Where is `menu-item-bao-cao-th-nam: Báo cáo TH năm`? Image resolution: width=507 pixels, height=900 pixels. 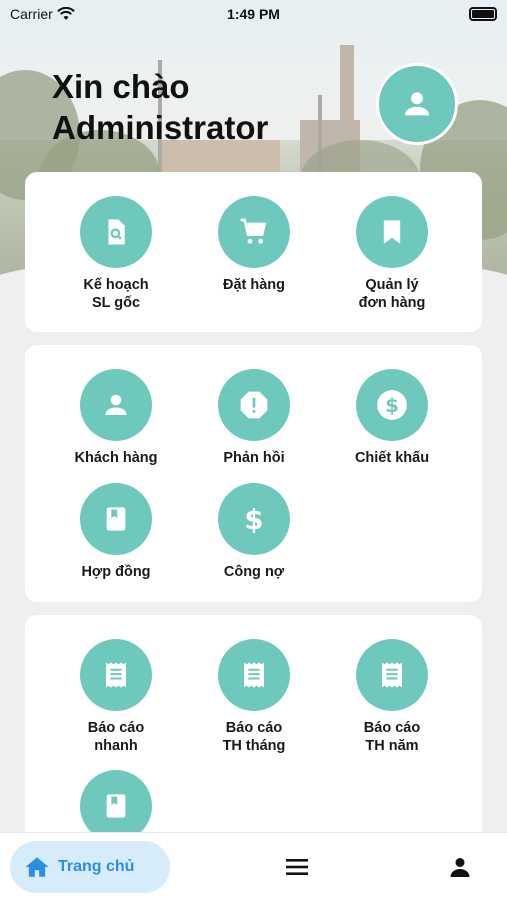
menu-item-bao-cao-th-nam: Báo cáo TH năm is located at coordinates (392, 697).